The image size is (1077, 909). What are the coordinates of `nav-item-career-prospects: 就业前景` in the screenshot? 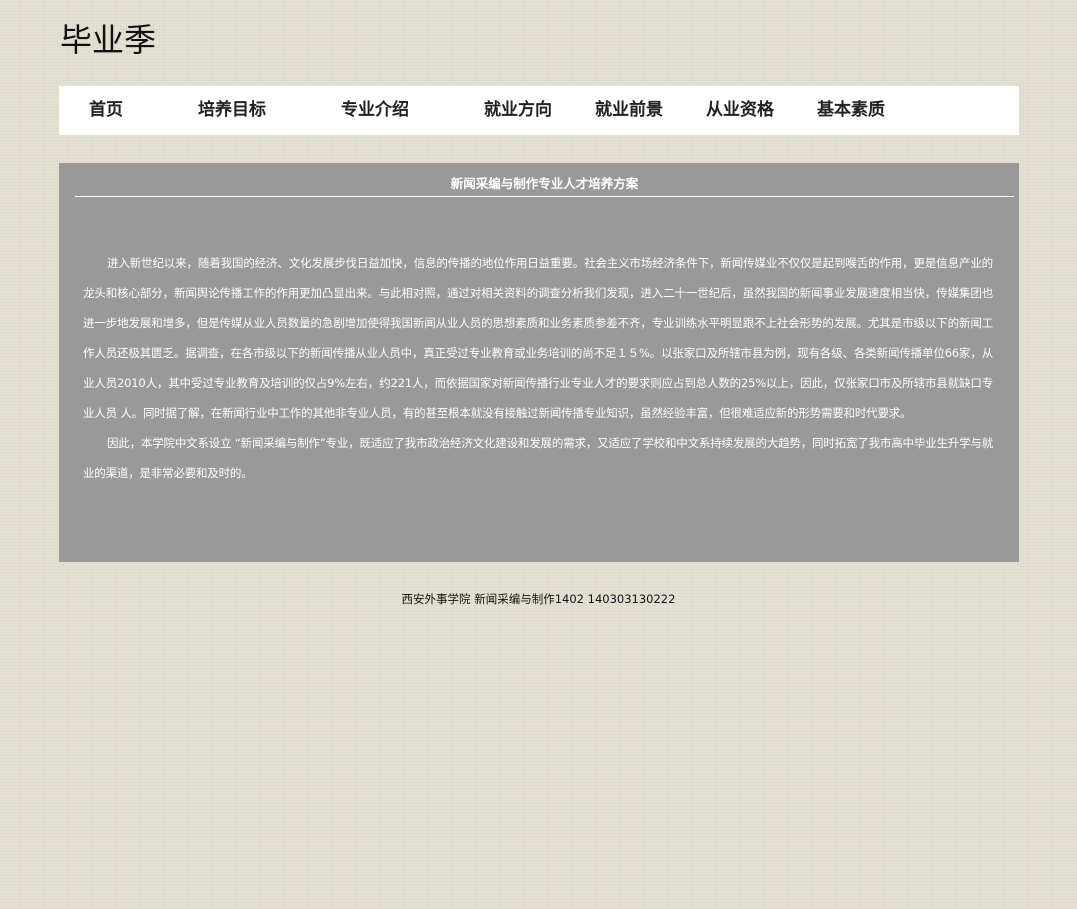 It's located at (629, 110).